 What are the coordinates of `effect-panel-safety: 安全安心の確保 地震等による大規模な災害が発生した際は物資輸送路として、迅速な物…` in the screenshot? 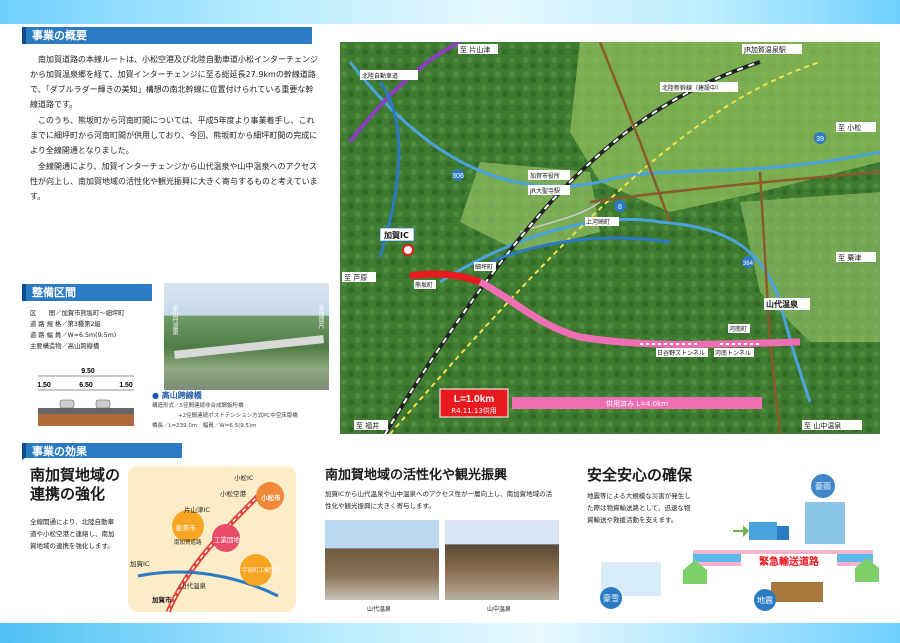 It's located at (727, 538).